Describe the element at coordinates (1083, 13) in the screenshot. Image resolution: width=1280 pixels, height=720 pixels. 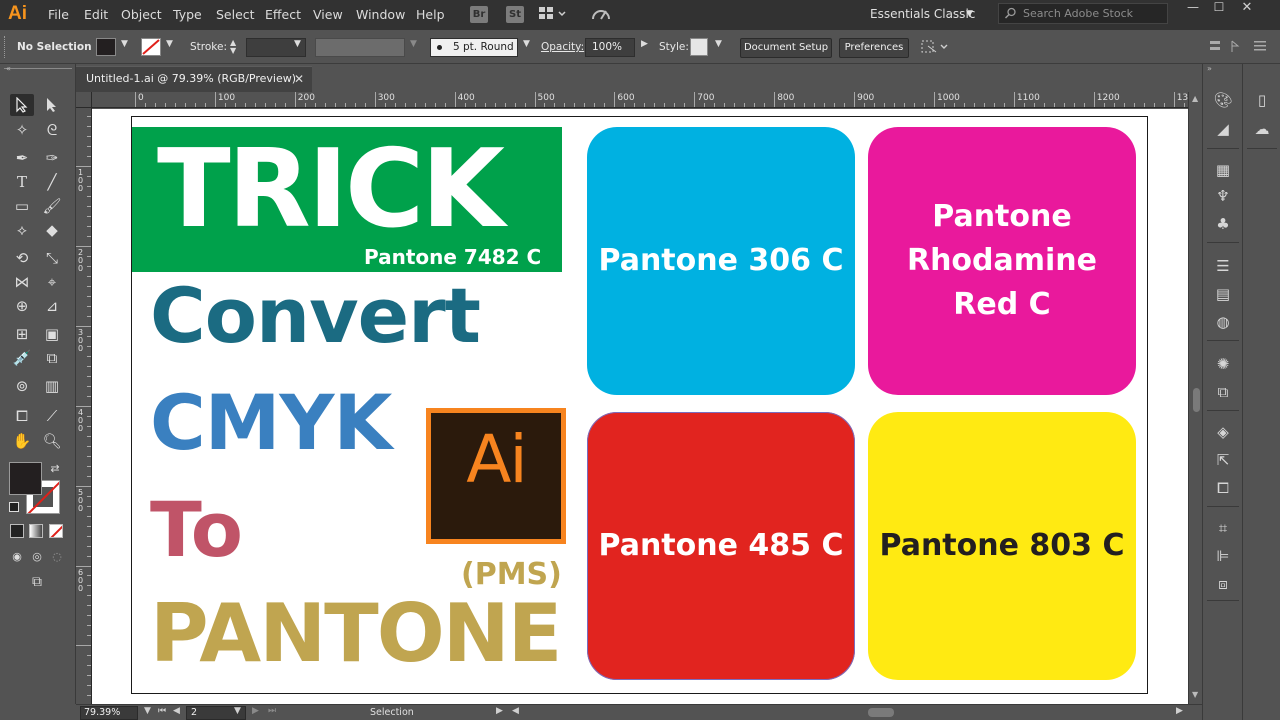
I see `stock-search-input: Search Adobe Stock` at that location.